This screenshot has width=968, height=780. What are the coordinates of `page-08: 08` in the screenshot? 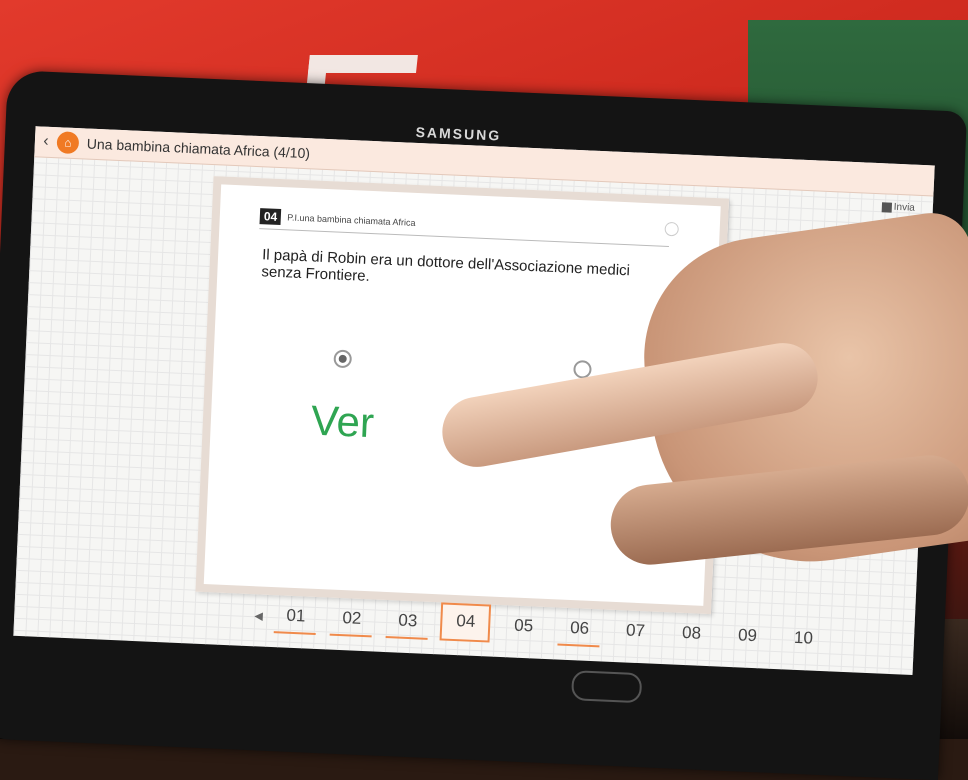 It's located at (691, 634).